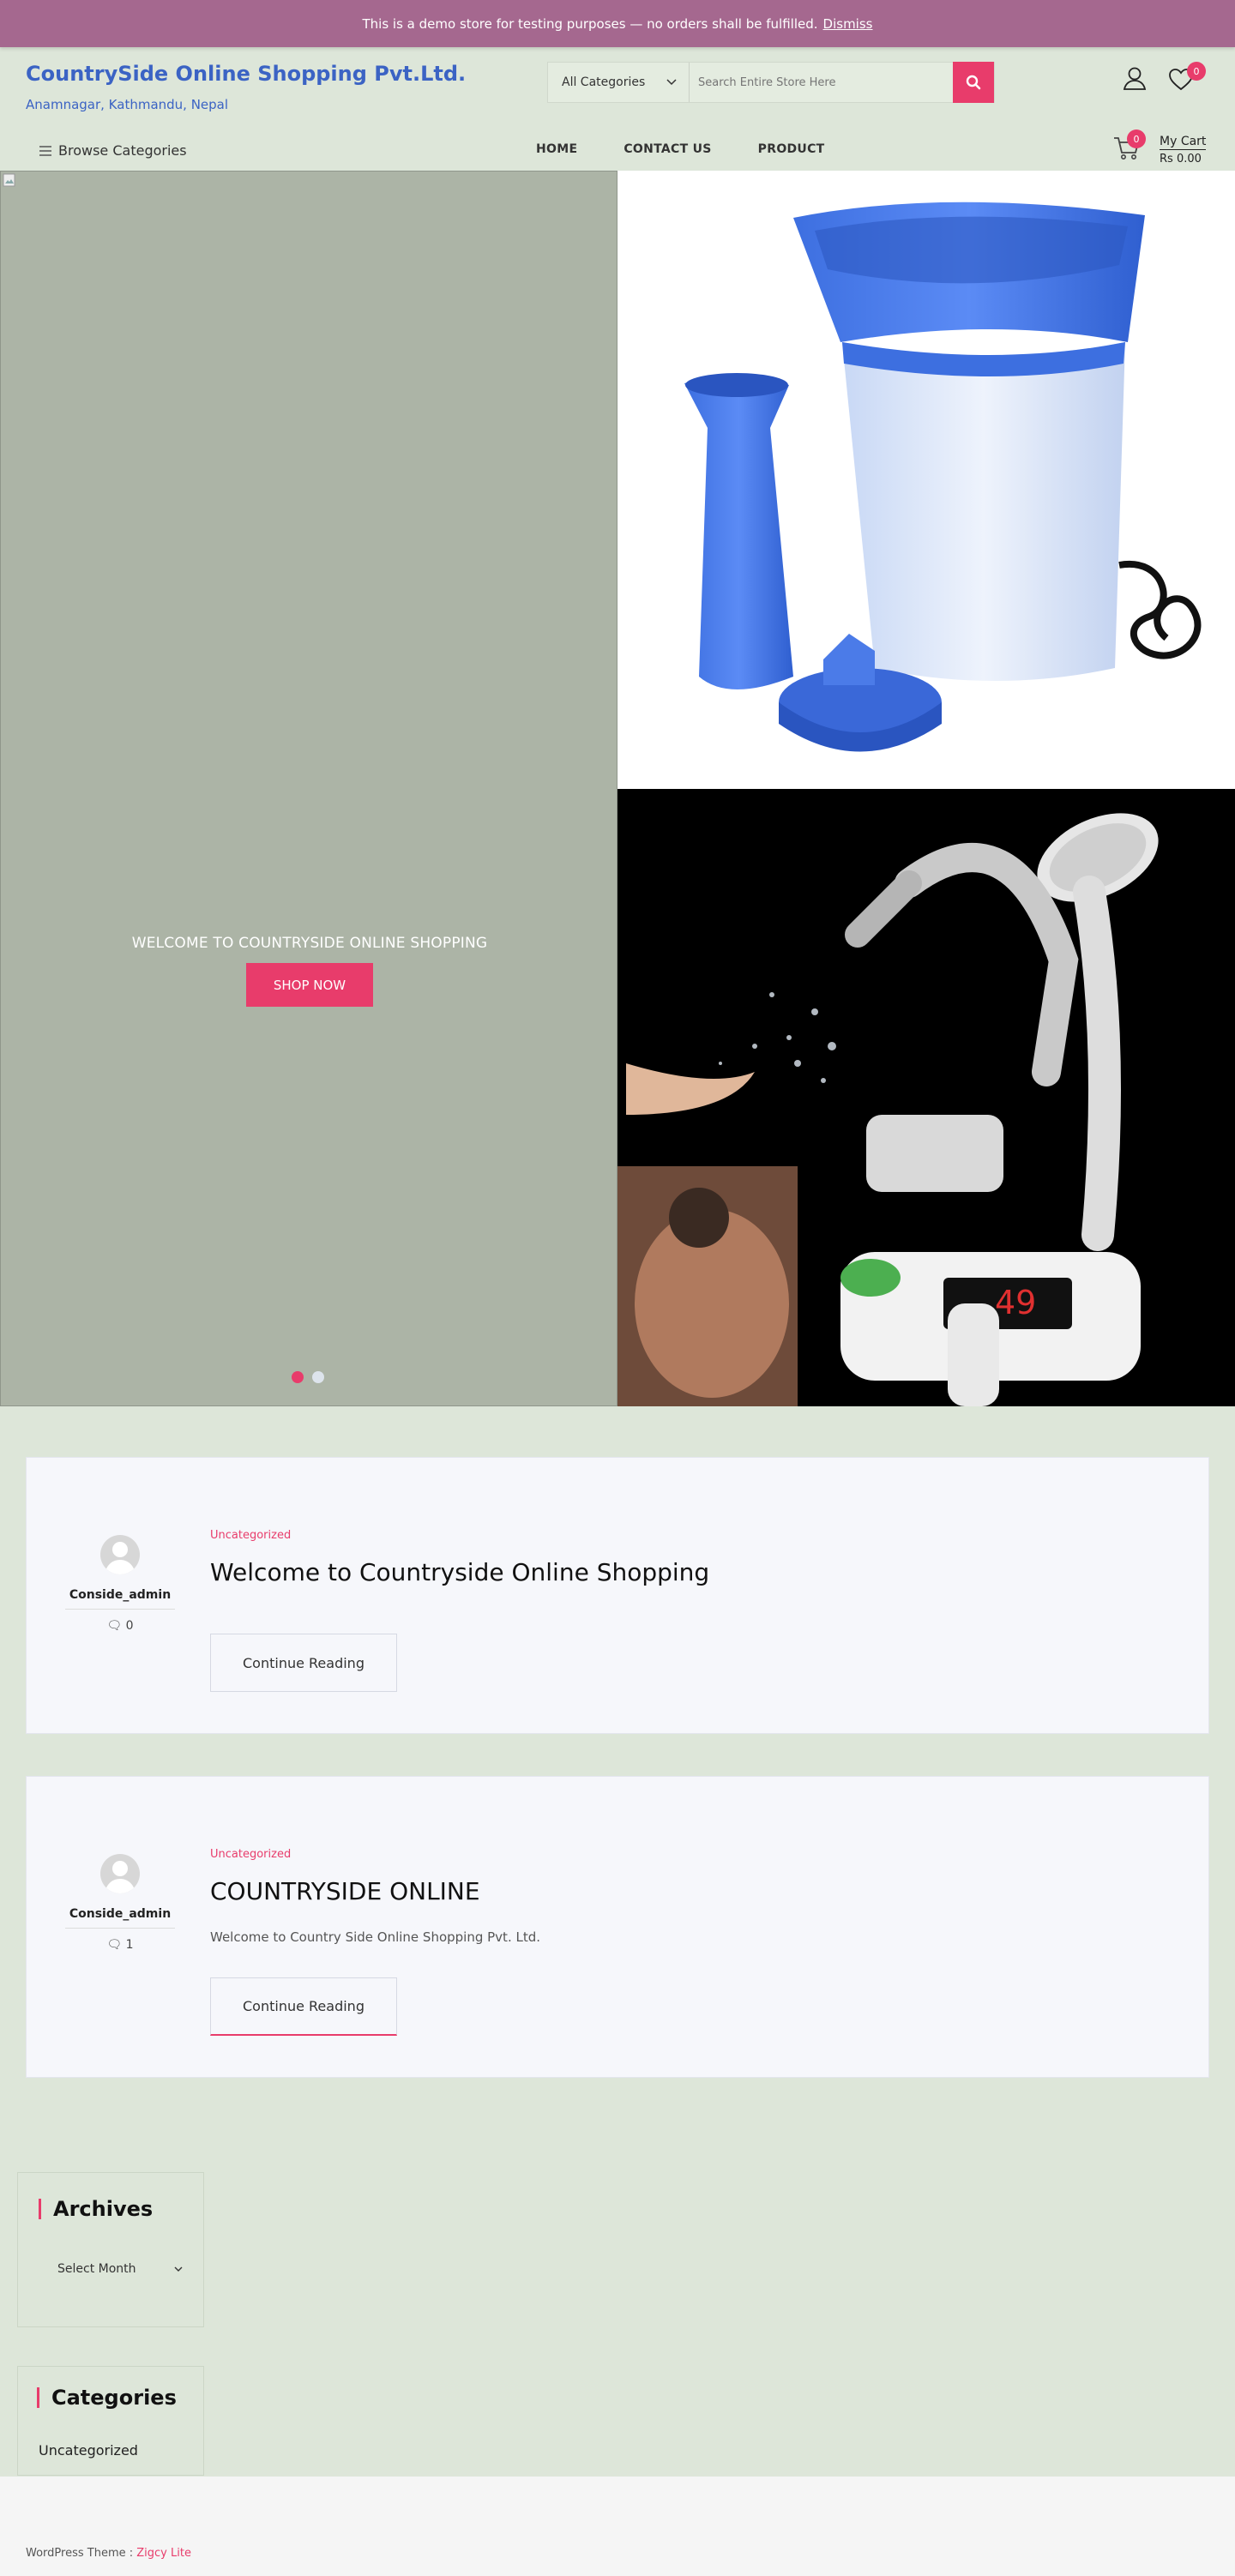 This screenshot has height=2576, width=1235. What do you see at coordinates (617, 2526) in the screenshot?
I see `site-footer: WordPress Theme : Zigcy Lite` at bounding box center [617, 2526].